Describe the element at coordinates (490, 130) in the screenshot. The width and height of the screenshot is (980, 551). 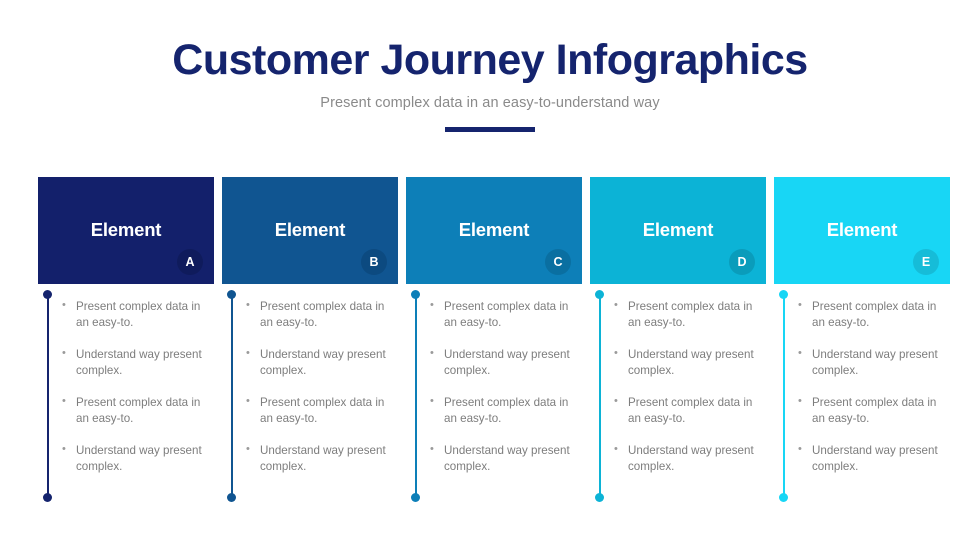
I see `title-underline-rule` at that location.